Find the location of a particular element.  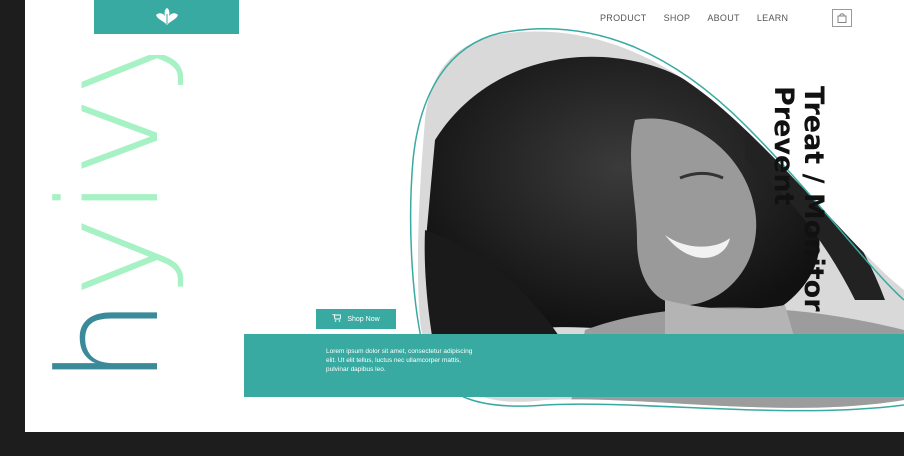

hero-tagline: Treat / Monitor Prevent is located at coordinates (798, 199).